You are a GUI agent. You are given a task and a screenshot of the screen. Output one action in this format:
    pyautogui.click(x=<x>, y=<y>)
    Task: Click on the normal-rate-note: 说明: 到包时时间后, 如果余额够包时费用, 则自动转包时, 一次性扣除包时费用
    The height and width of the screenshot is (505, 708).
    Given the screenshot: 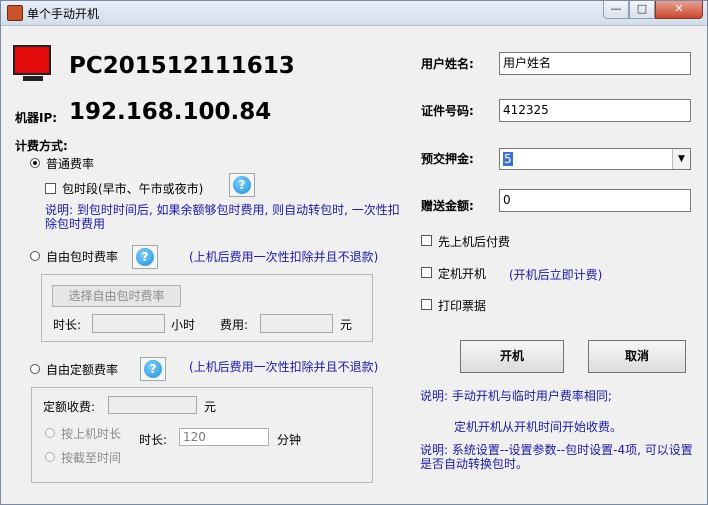 What is the action you would take?
    pyautogui.click(x=222, y=217)
    